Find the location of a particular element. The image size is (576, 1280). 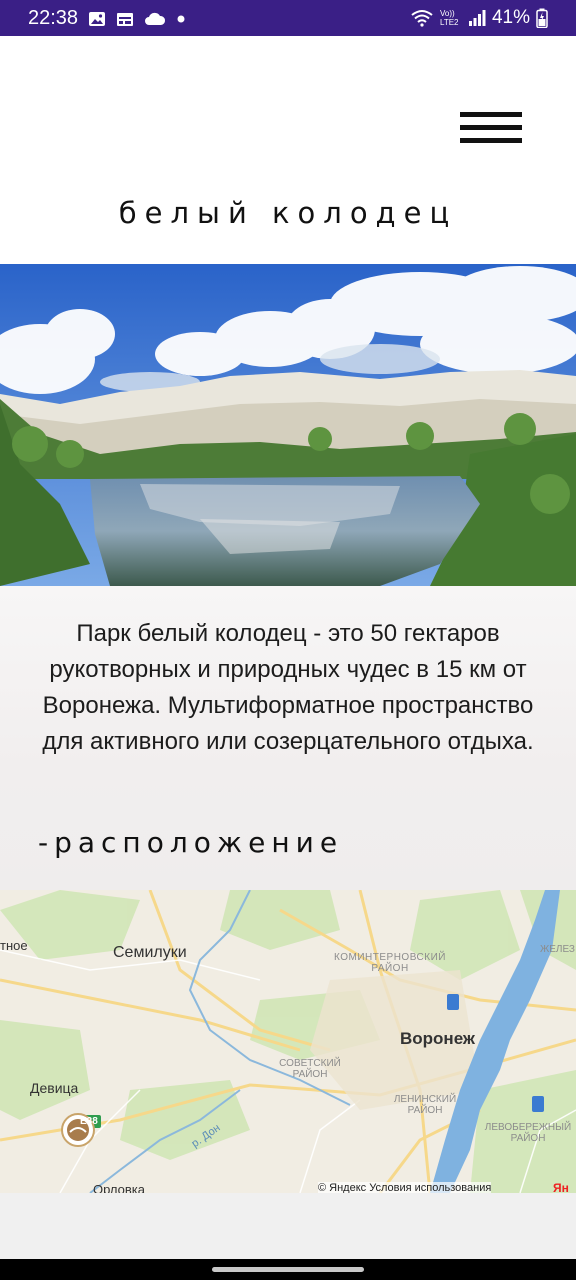

system-navigation-bar is located at coordinates (288, 1269).